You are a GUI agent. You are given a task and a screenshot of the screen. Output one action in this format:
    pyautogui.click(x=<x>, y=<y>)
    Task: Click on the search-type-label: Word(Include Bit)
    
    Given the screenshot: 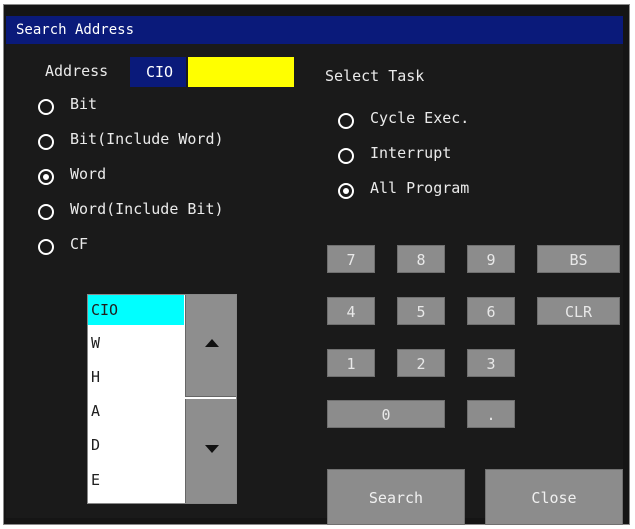 What is the action you would take?
    pyautogui.click(x=147, y=209)
    